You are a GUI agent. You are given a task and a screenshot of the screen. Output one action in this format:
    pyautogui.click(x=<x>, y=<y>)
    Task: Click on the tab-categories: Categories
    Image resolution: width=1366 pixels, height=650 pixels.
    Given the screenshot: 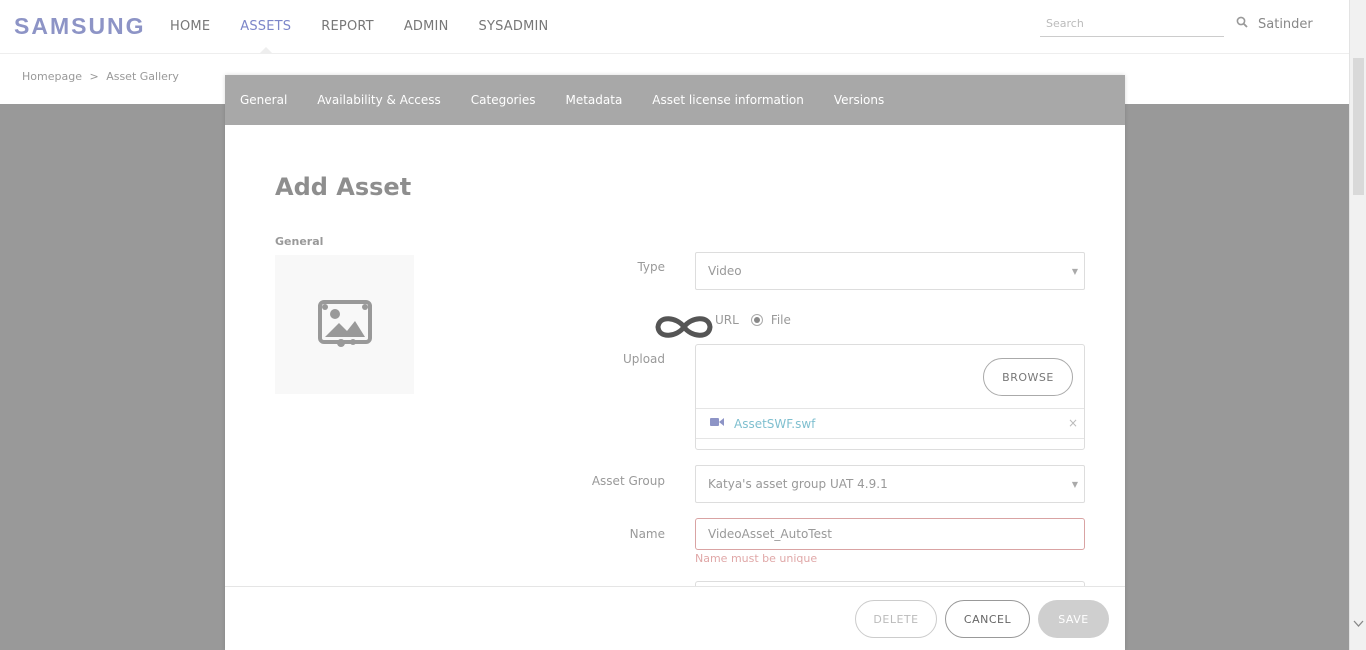 What is the action you would take?
    pyautogui.click(x=503, y=100)
    